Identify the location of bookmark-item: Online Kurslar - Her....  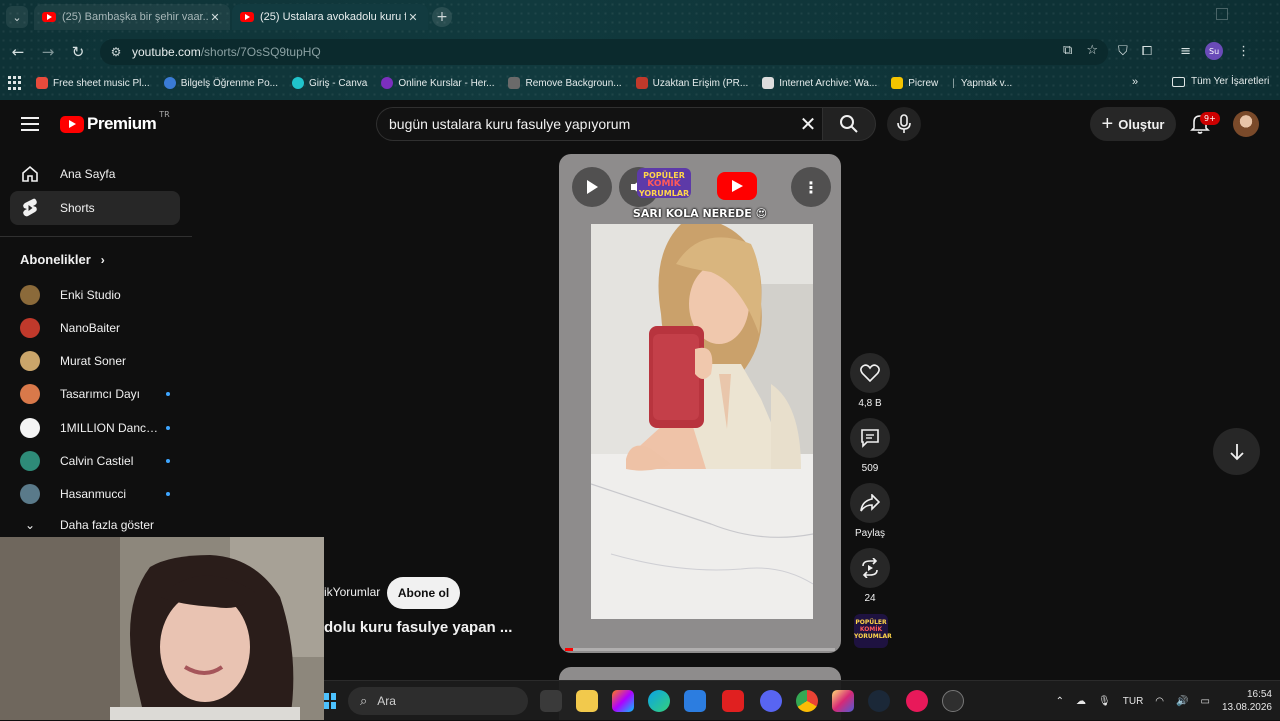
(437, 83).